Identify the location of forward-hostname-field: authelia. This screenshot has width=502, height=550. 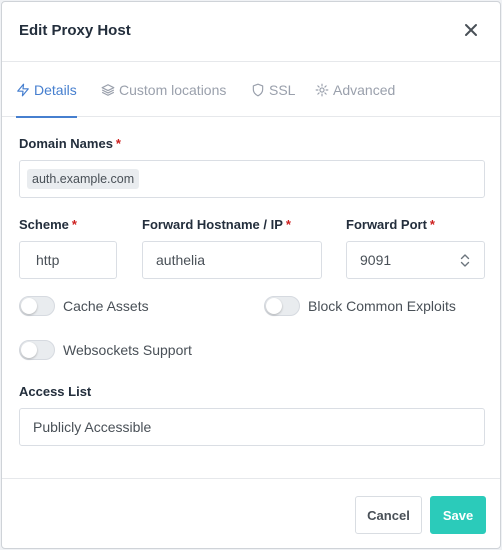
(232, 260).